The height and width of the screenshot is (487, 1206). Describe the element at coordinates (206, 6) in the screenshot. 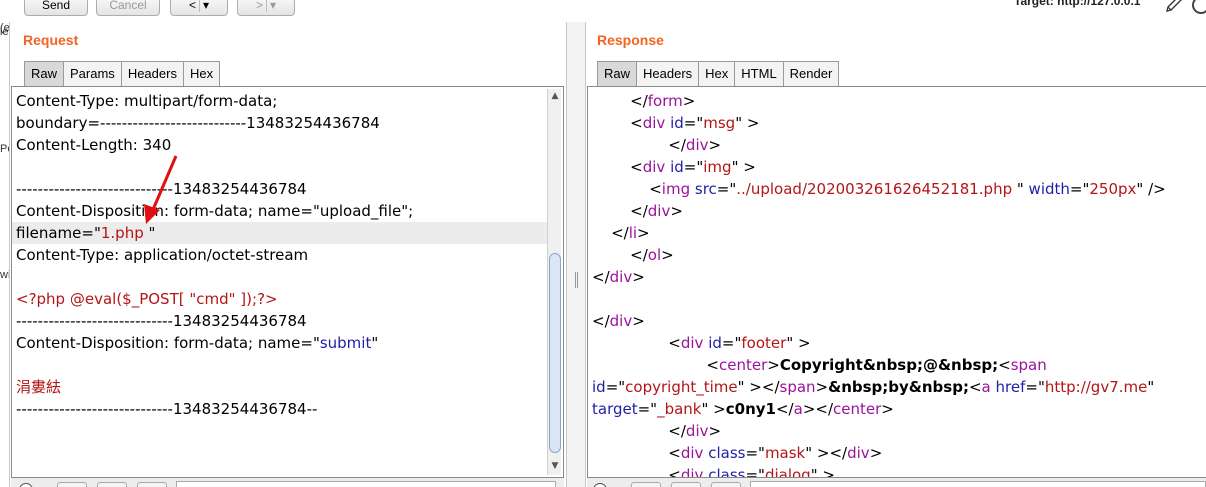

I see `chevron-down-icon: ▾` at that location.